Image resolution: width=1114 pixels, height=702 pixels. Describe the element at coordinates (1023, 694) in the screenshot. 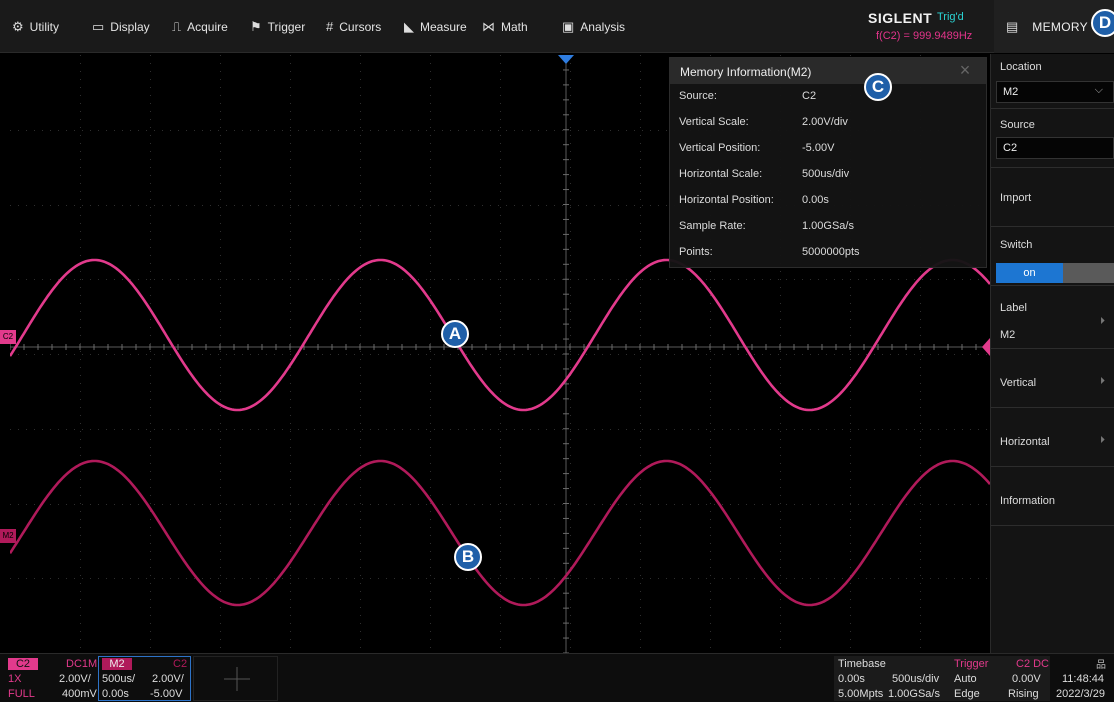

I see `trigger-slope: Rising` at that location.